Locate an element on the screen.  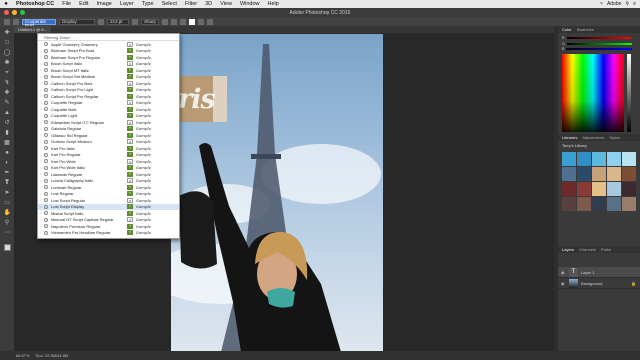
tab-layers: Layers is located at coordinates (568, 249).